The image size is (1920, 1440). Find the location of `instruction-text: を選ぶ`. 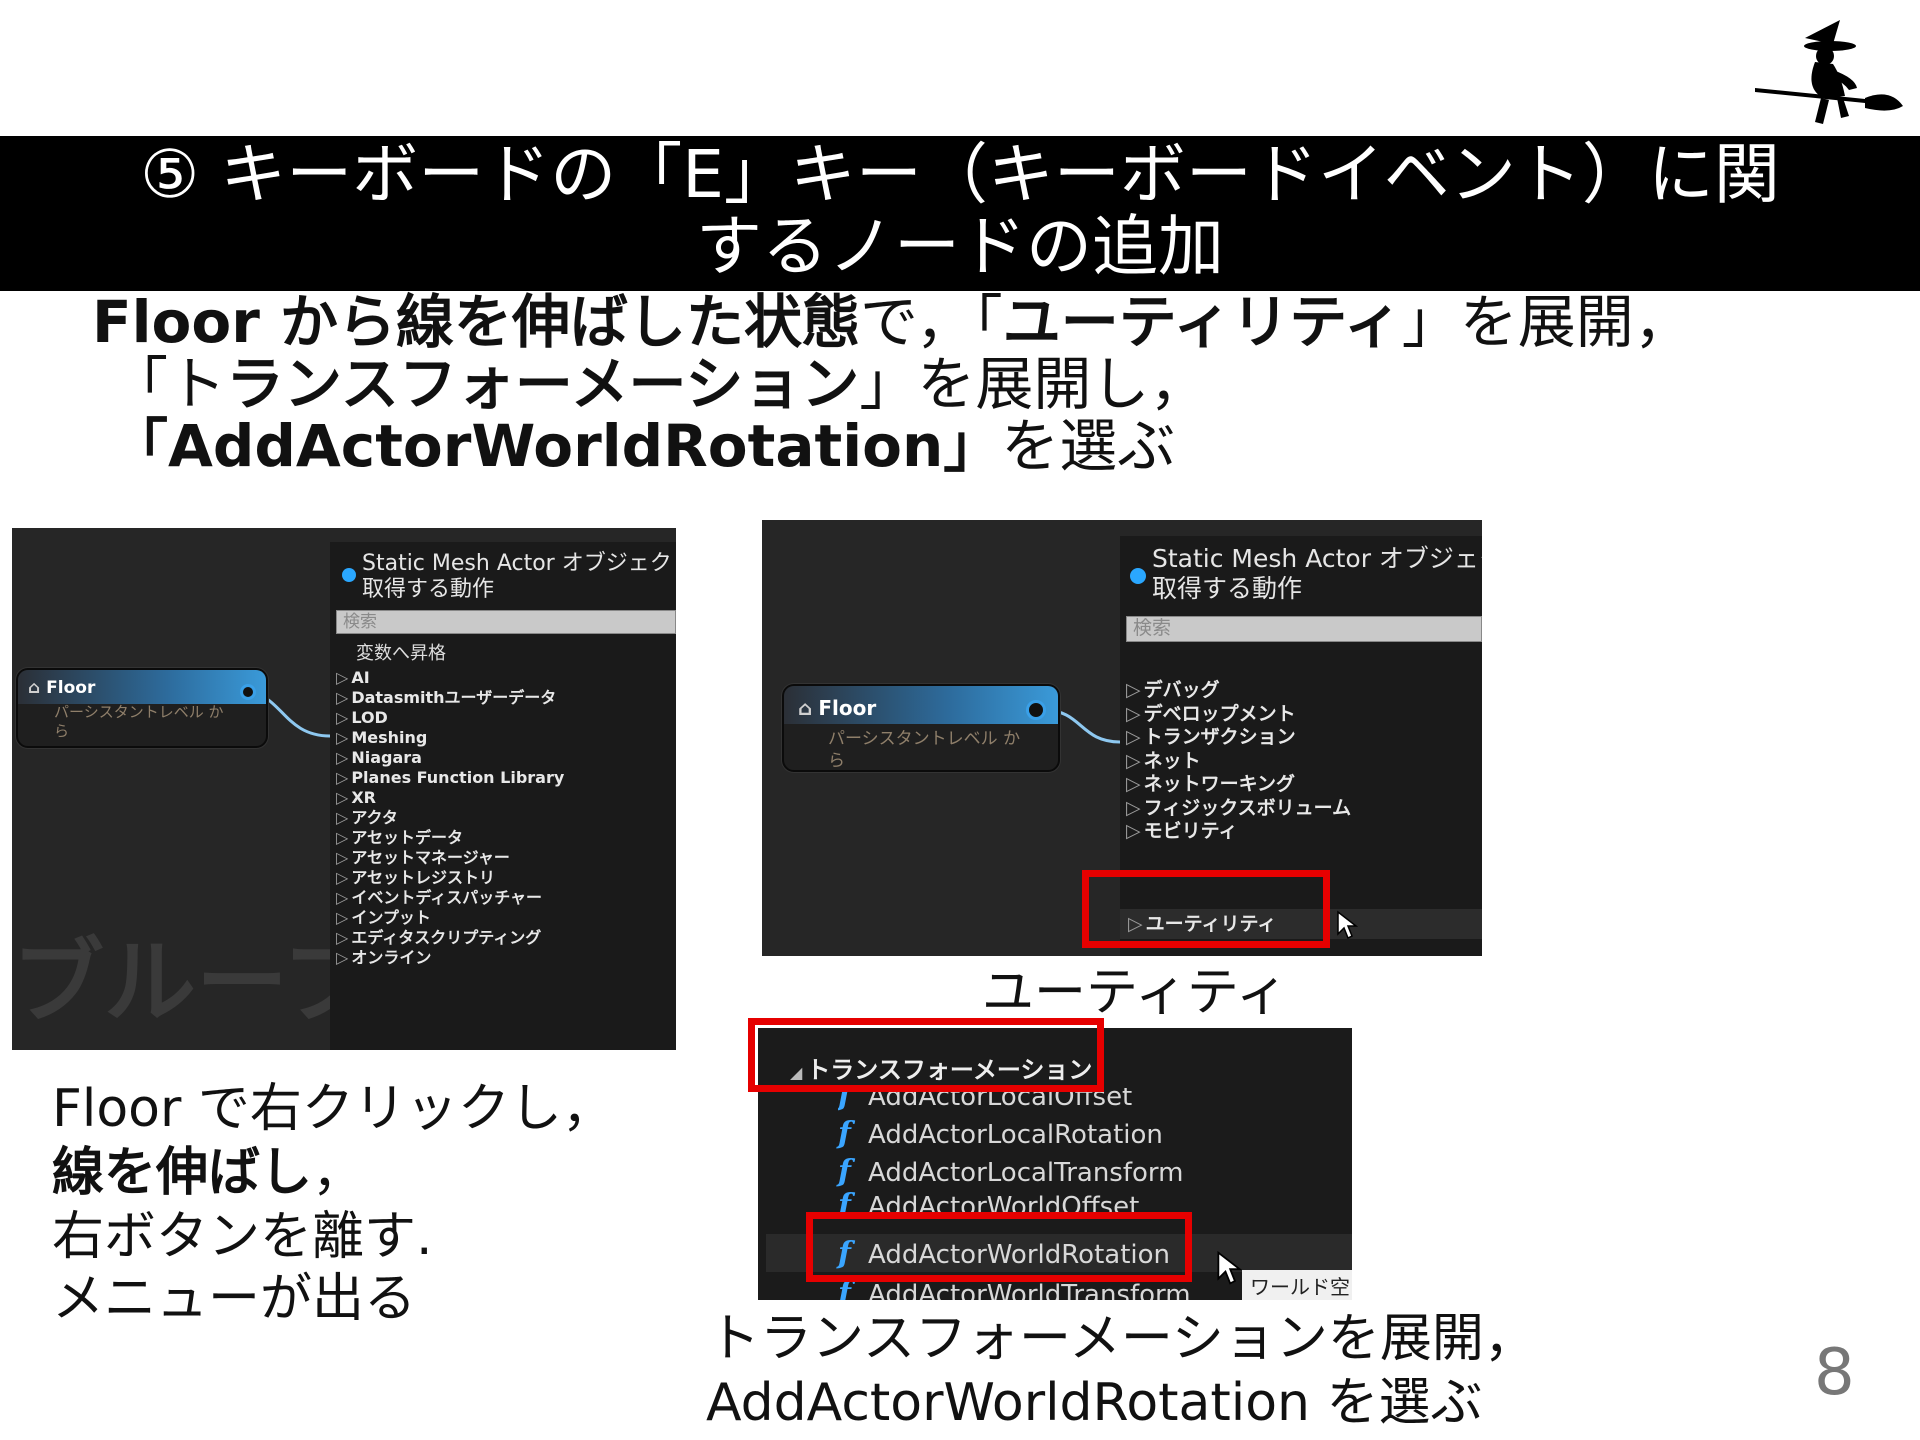

instruction-text: を選ぶ is located at coordinates (1088, 446).